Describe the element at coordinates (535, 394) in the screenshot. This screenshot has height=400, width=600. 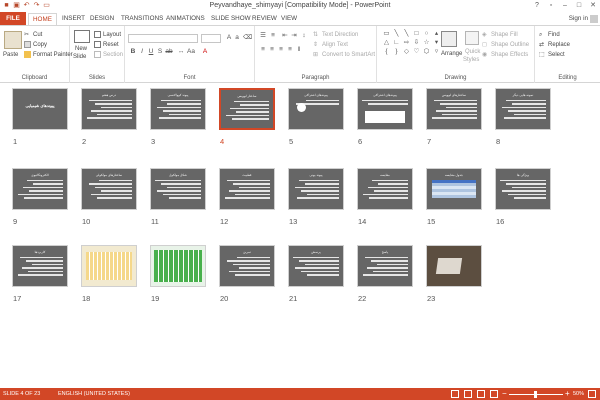
I see `zoom-slider-thumb` at that location.